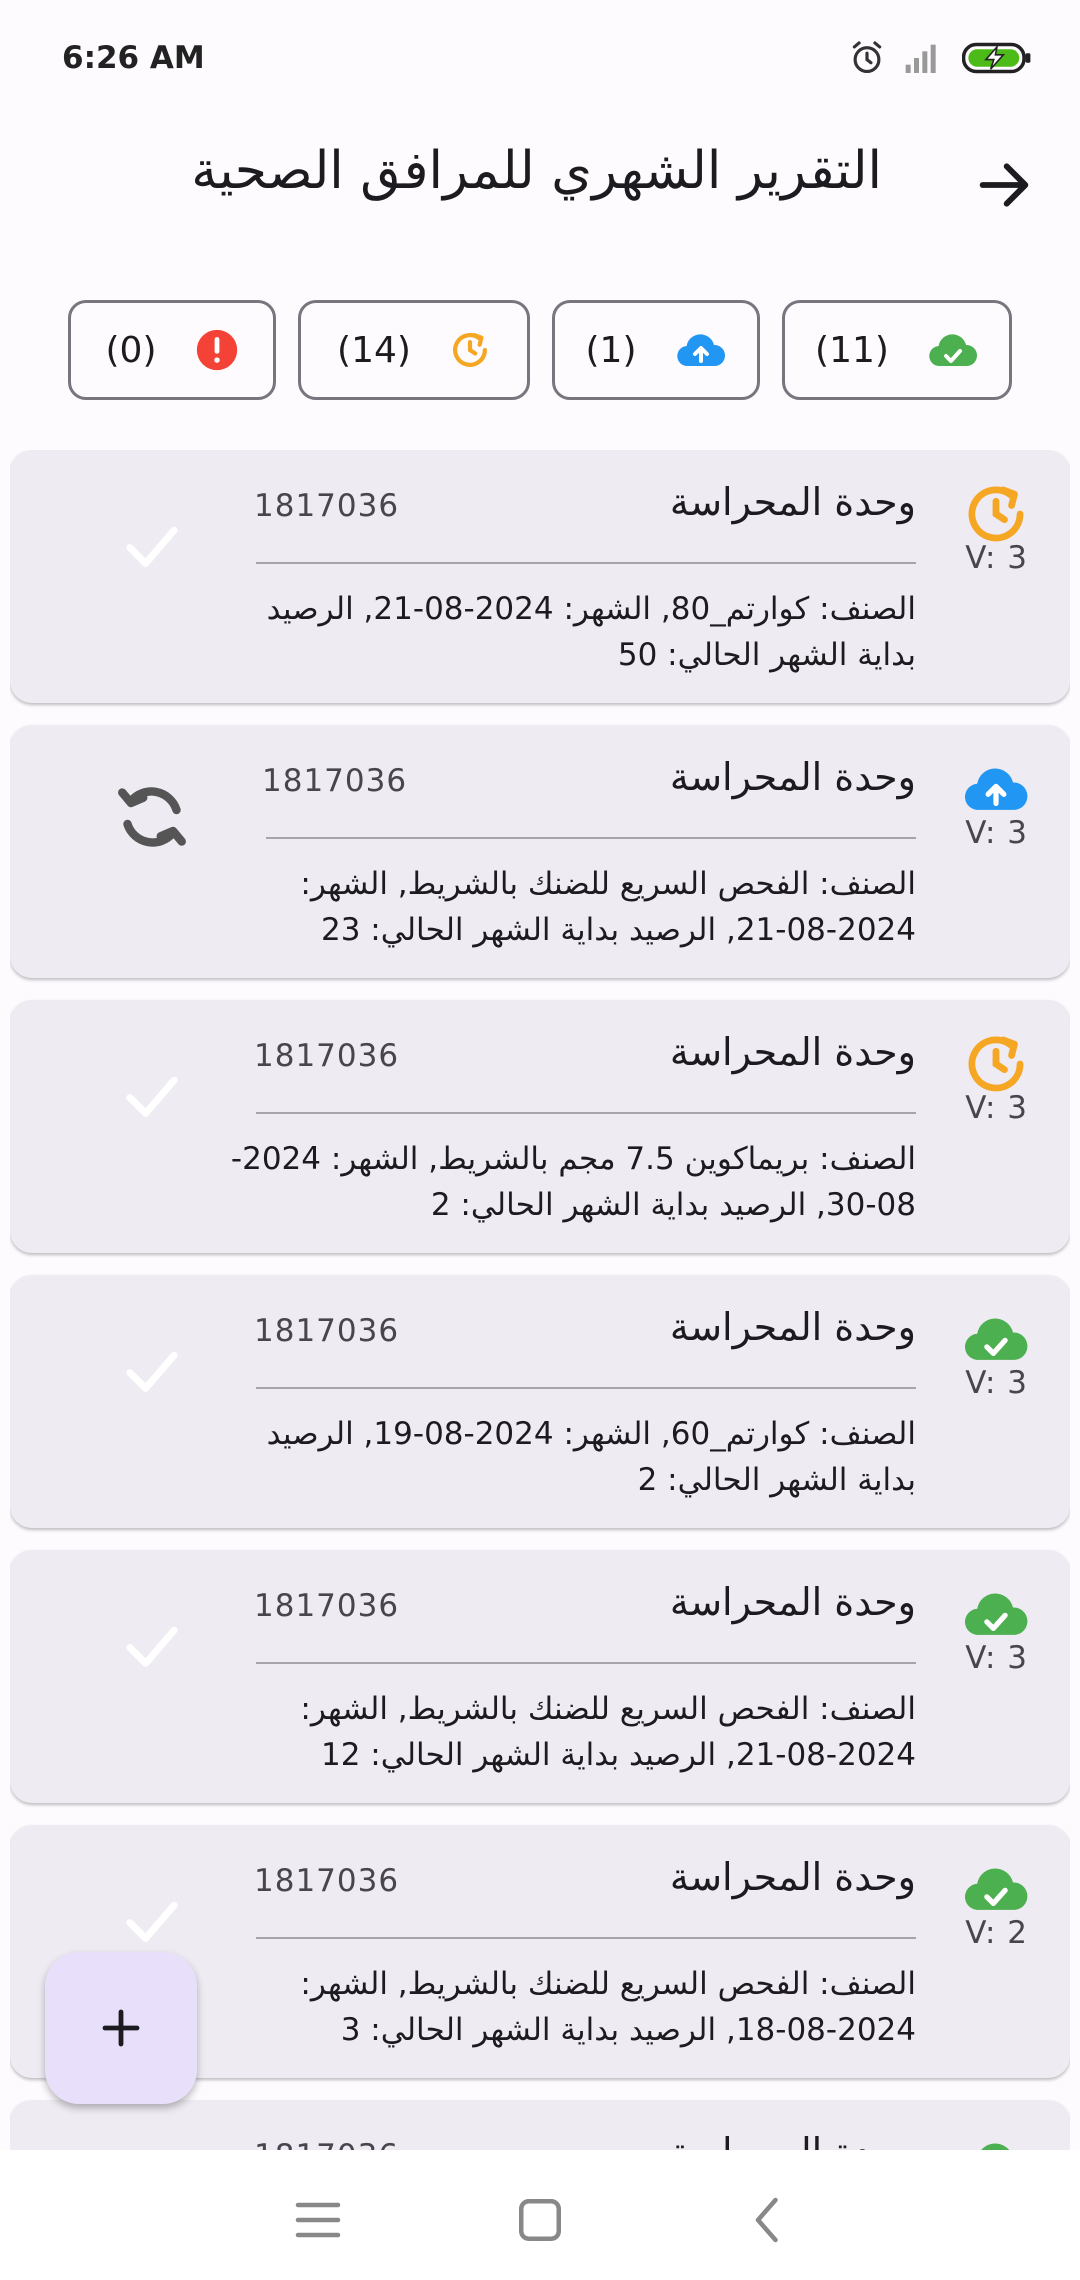 This screenshot has height=2280, width=1080. I want to click on battery-charging-icon, so click(996, 58).